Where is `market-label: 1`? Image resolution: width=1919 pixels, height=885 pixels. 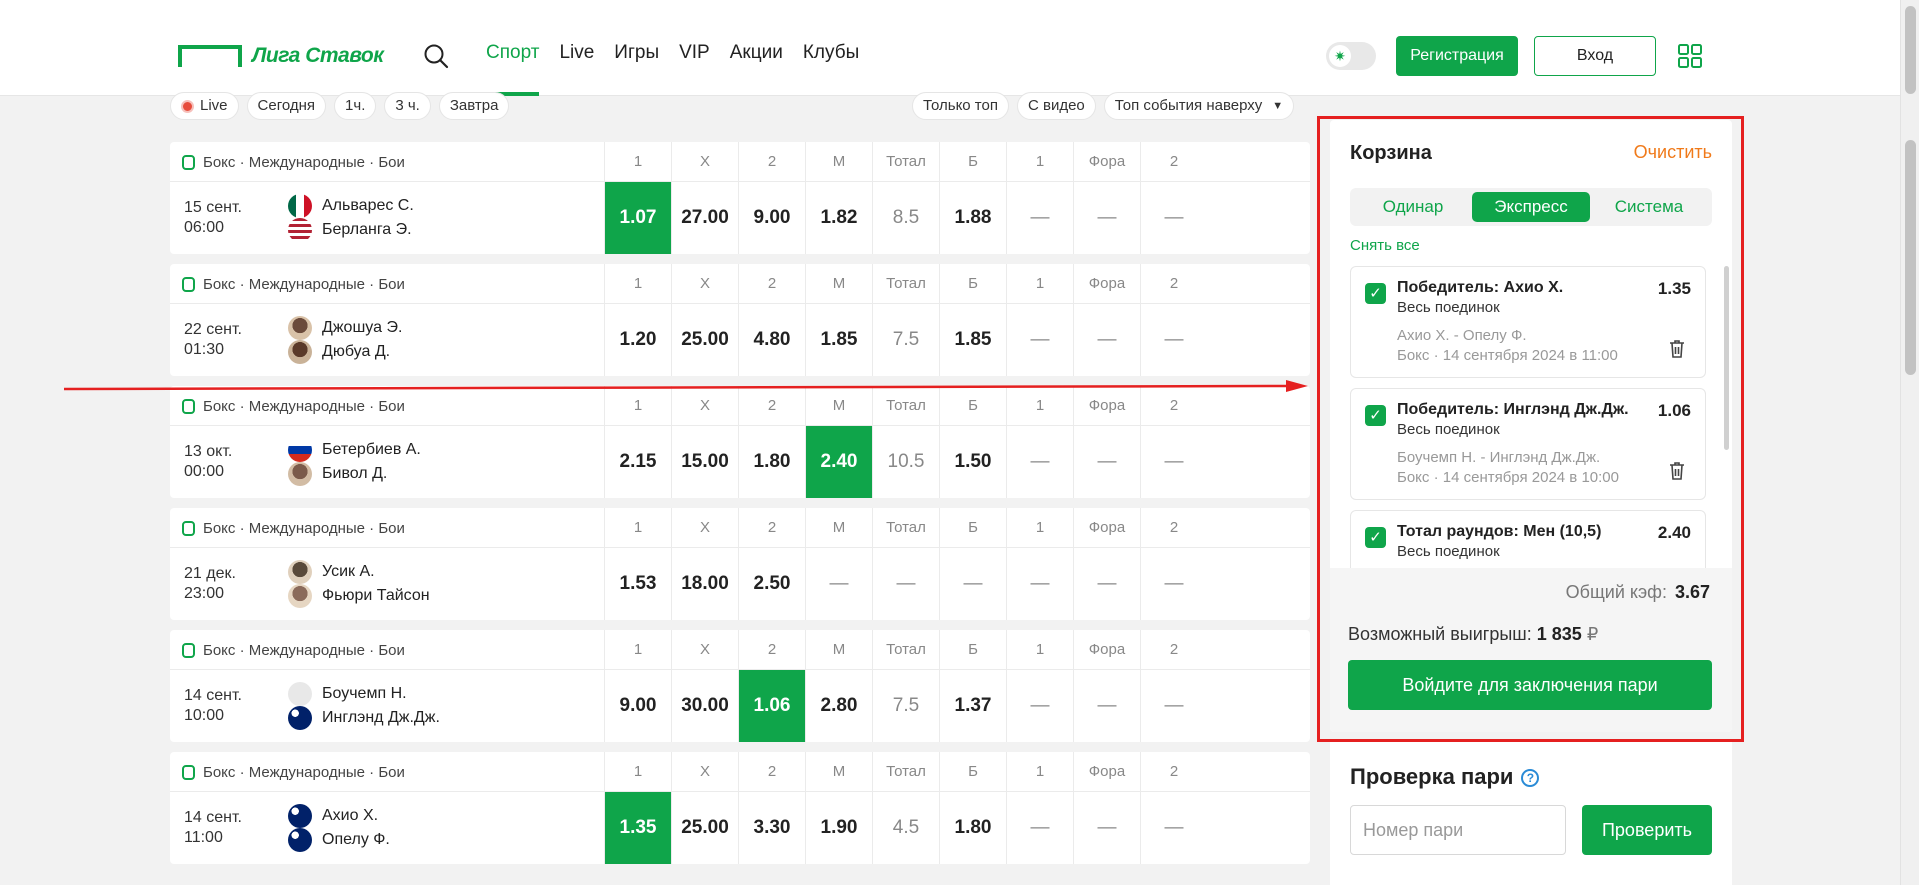 market-label: 1 is located at coordinates (638, 772).